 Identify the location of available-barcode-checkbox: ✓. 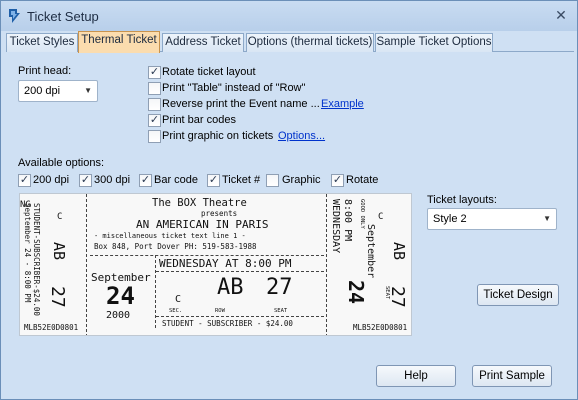
(145, 180).